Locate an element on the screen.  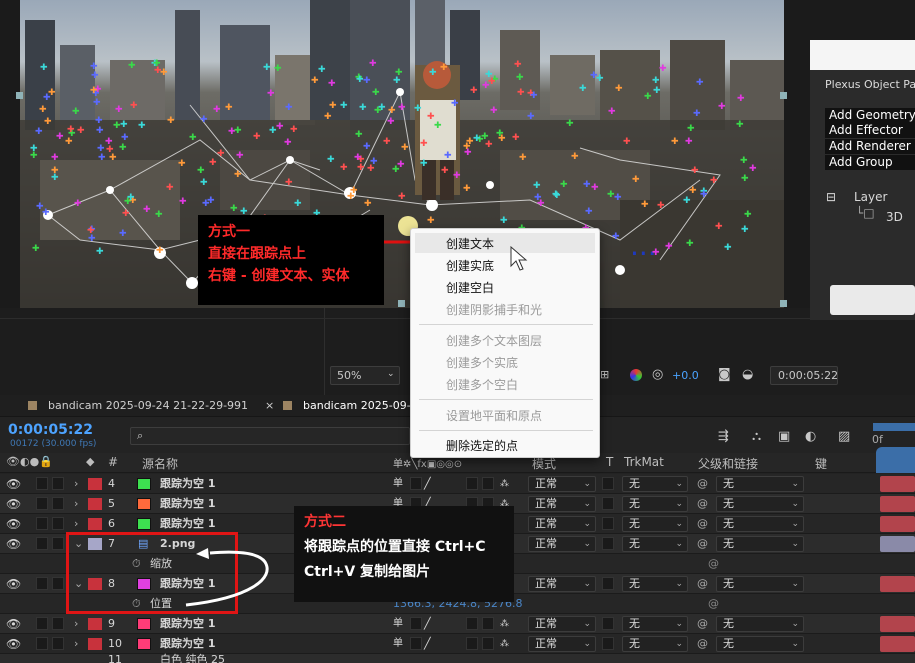
frame-blending-icon: ◐ is located at coordinates (810, 436).